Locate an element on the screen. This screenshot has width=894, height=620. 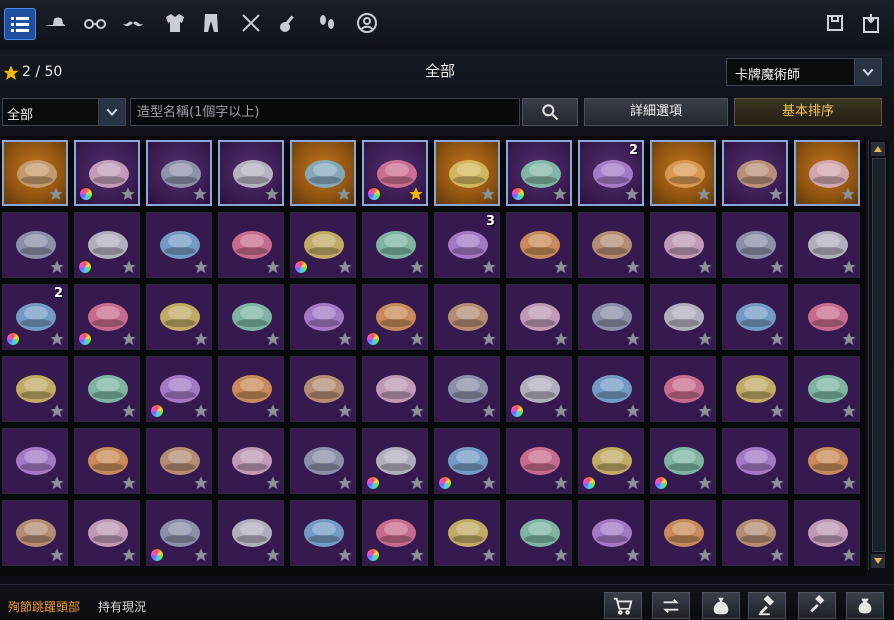
all-list-icon is located at coordinates (20, 24).